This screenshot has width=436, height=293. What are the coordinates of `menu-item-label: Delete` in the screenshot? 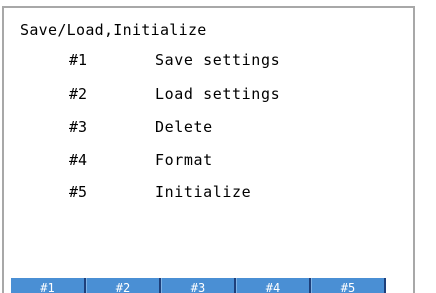 It's located at (184, 127).